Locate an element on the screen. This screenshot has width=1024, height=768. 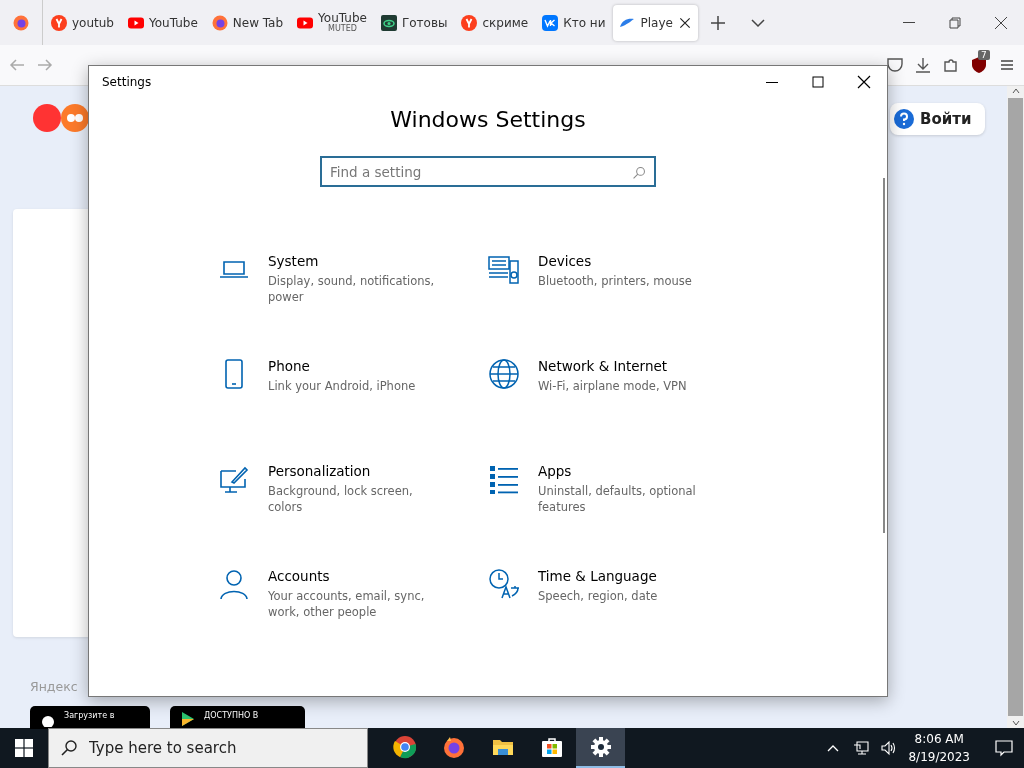
globe-icon is located at coordinates (504, 374).